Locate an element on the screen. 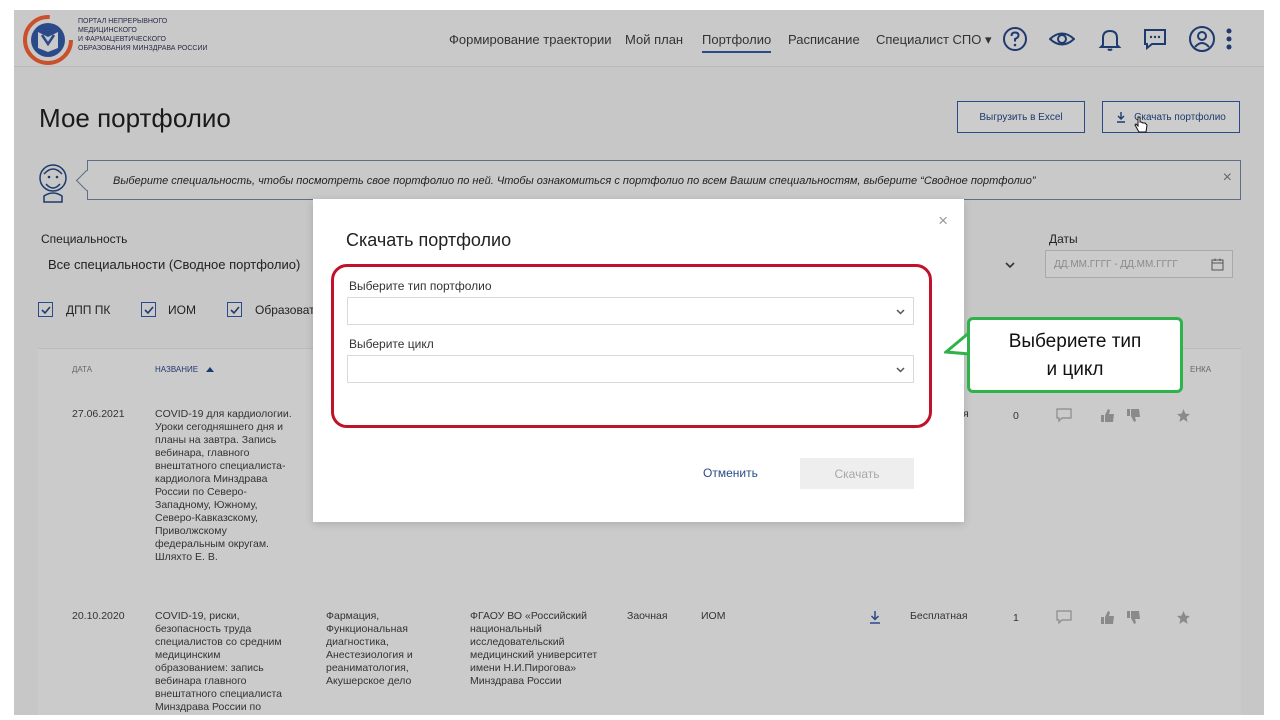 This screenshot has height=720, width=1280. column-header-rating: ЕНКА is located at coordinates (1200, 369).